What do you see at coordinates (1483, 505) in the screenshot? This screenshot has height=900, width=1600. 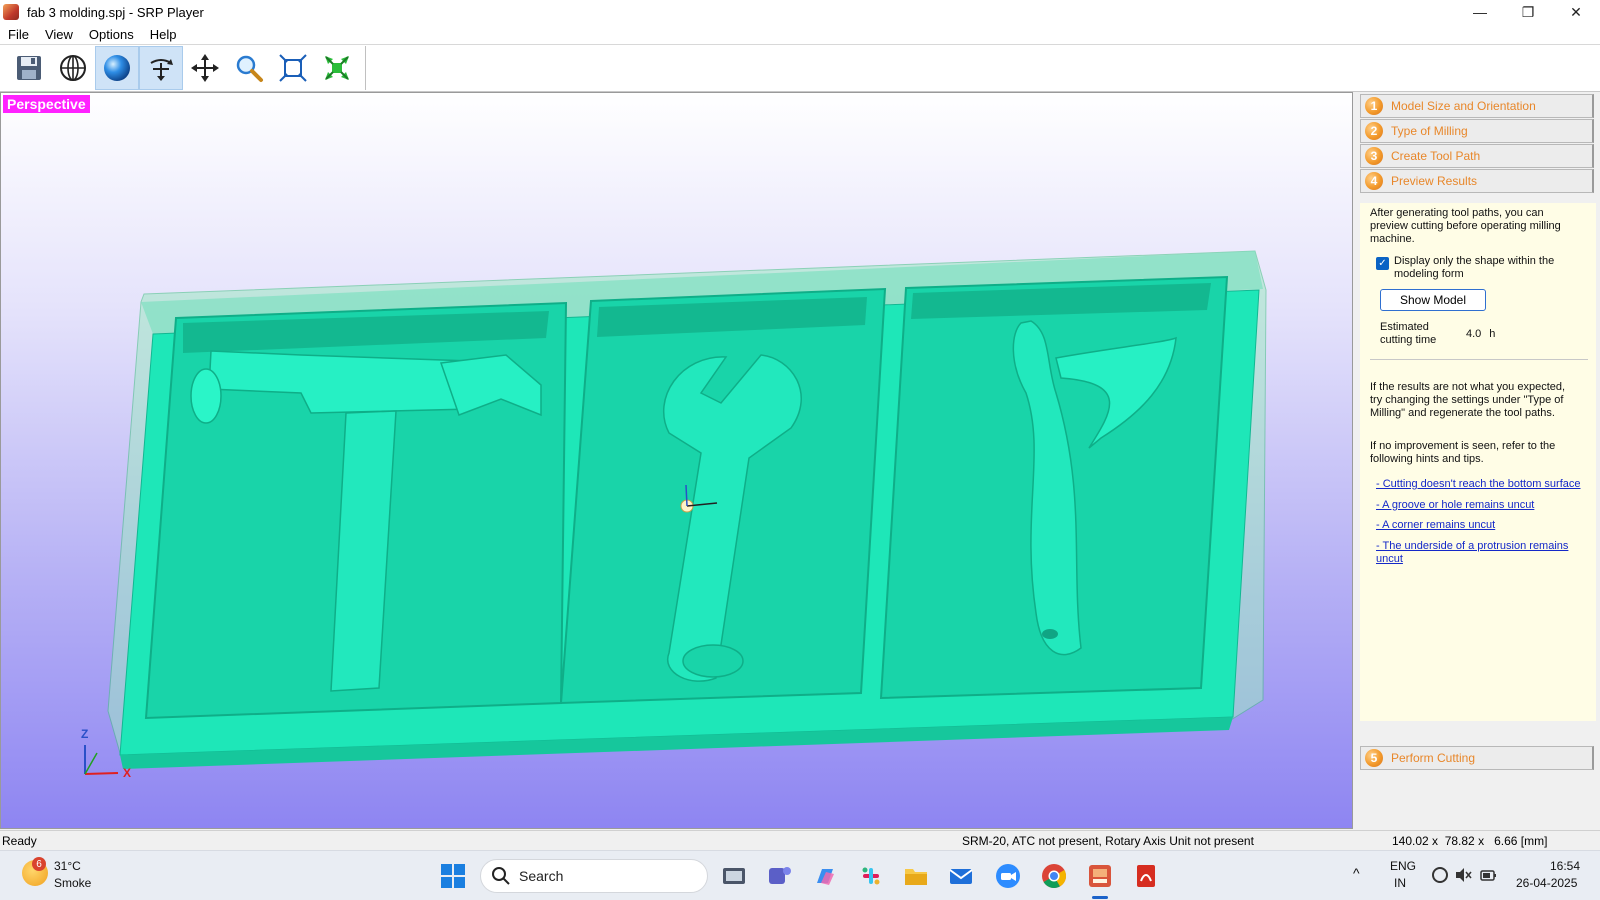 I see `help-link: - A groove or hole remains uncut` at bounding box center [1483, 505].